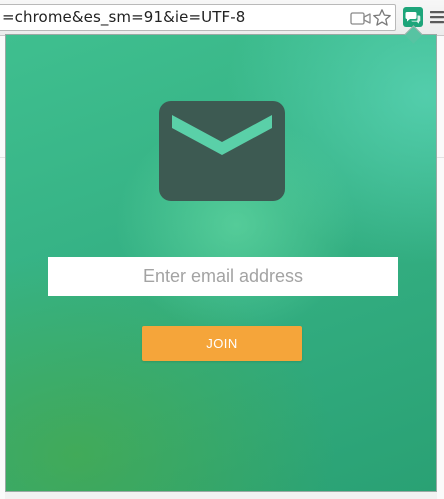 This screenshot has height=499, width=444. I want to click on hamburger-menu-icon, so click(437, 17).